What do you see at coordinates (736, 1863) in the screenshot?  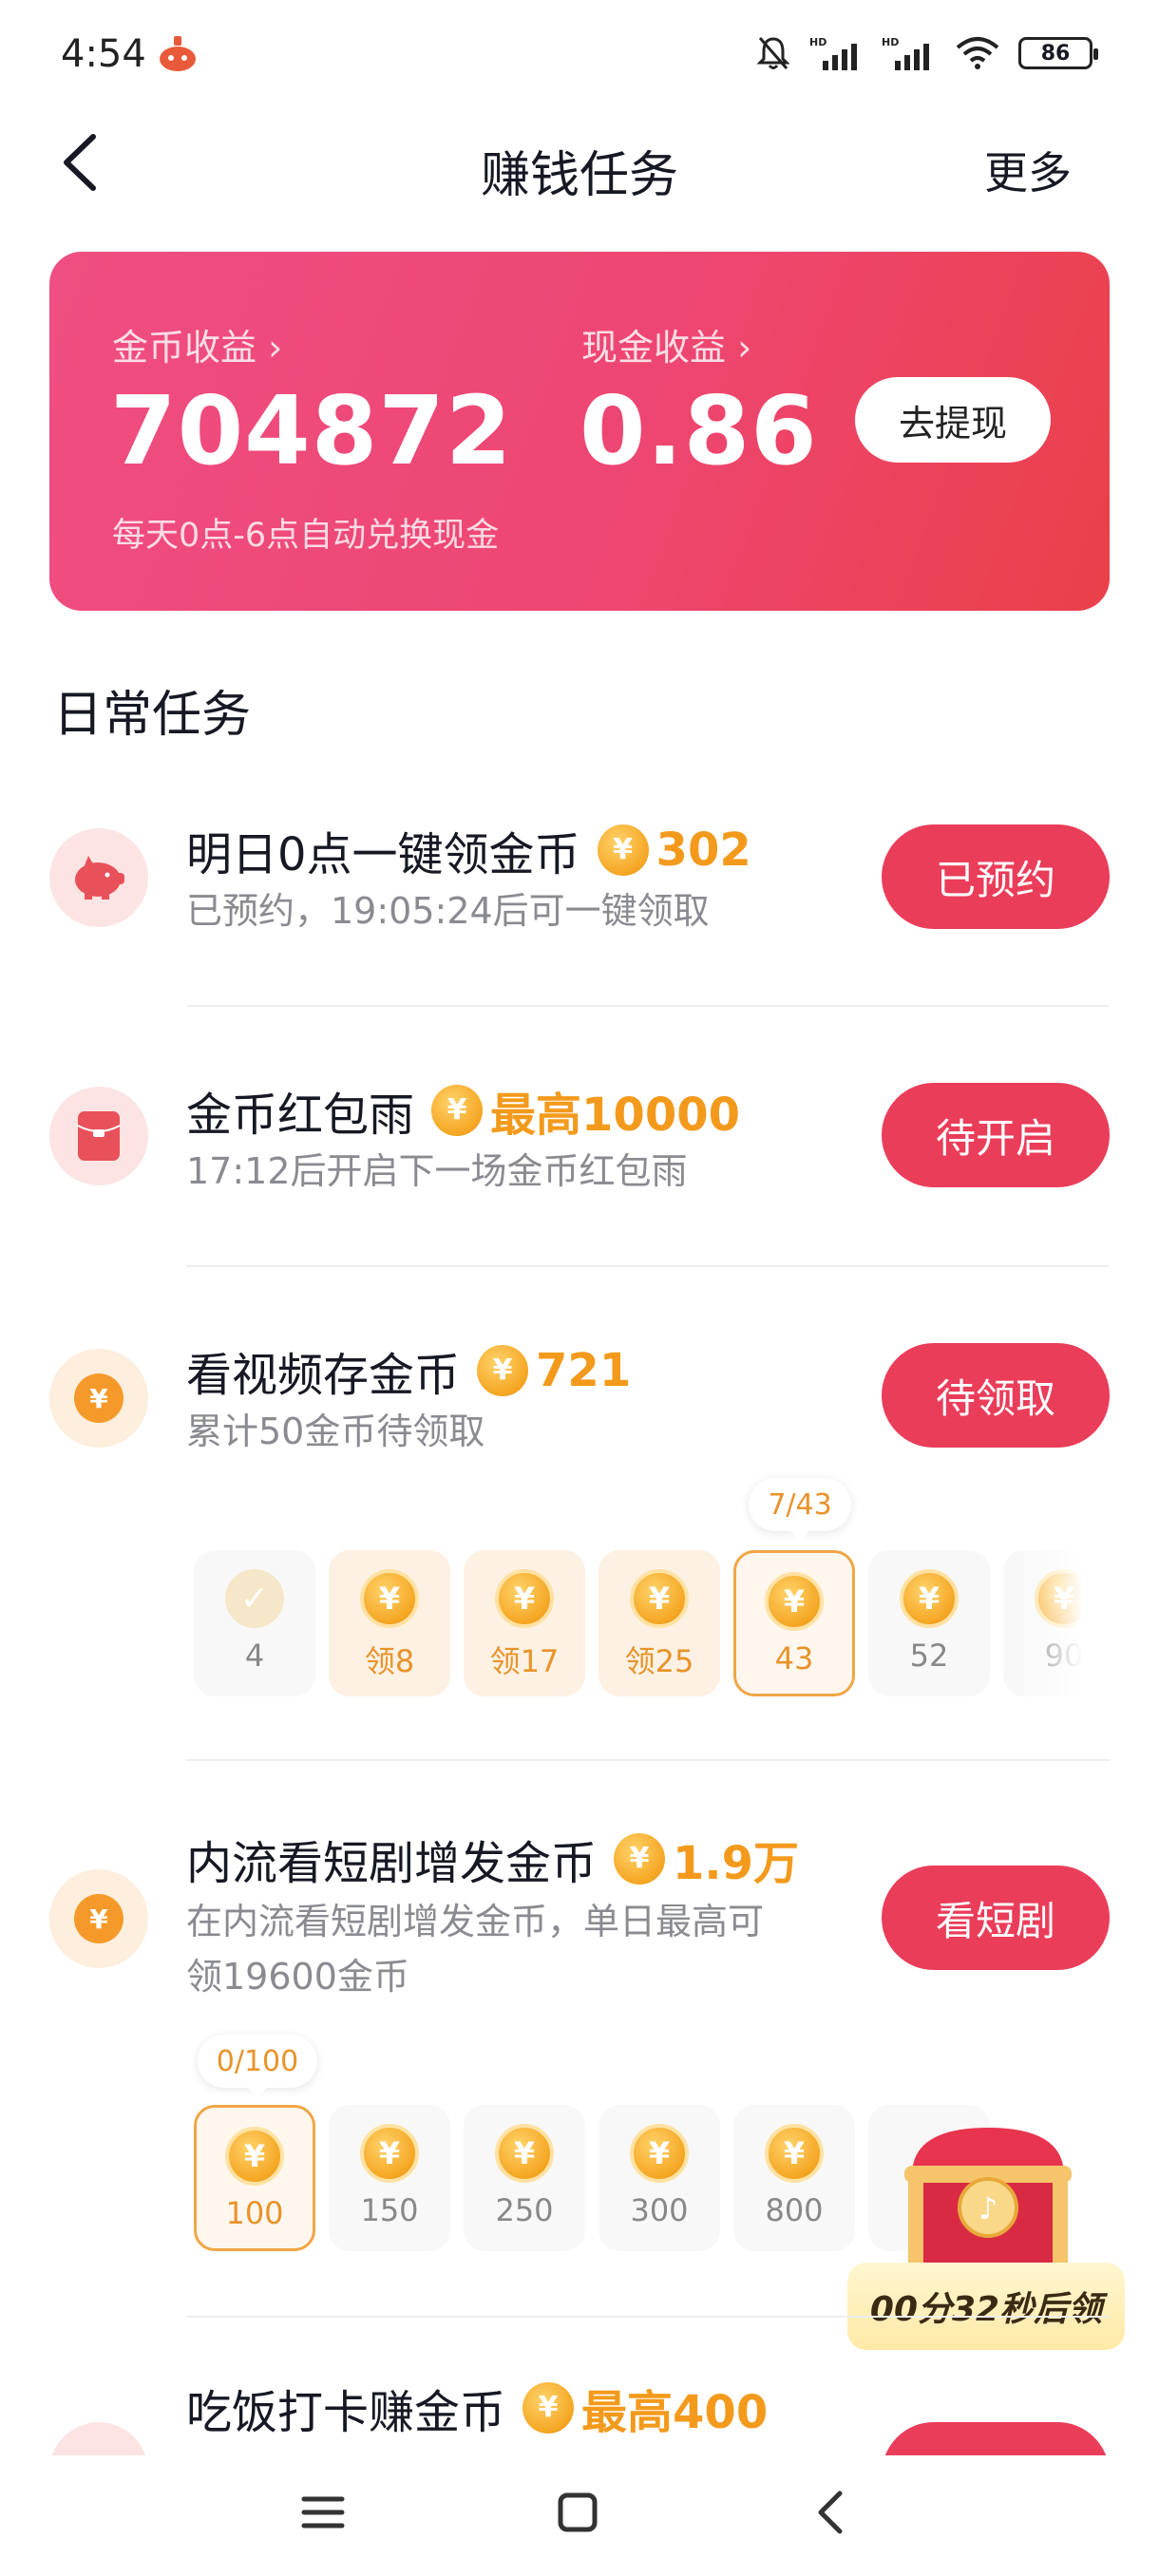 I see `task-reward: 1.9万` at bounding box center [736, 1863].